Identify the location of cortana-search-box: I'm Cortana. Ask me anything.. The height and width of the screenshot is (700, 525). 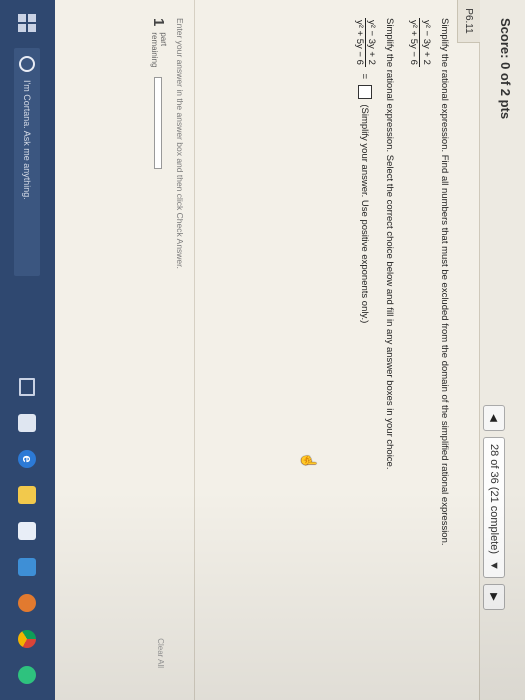
(27, 162).